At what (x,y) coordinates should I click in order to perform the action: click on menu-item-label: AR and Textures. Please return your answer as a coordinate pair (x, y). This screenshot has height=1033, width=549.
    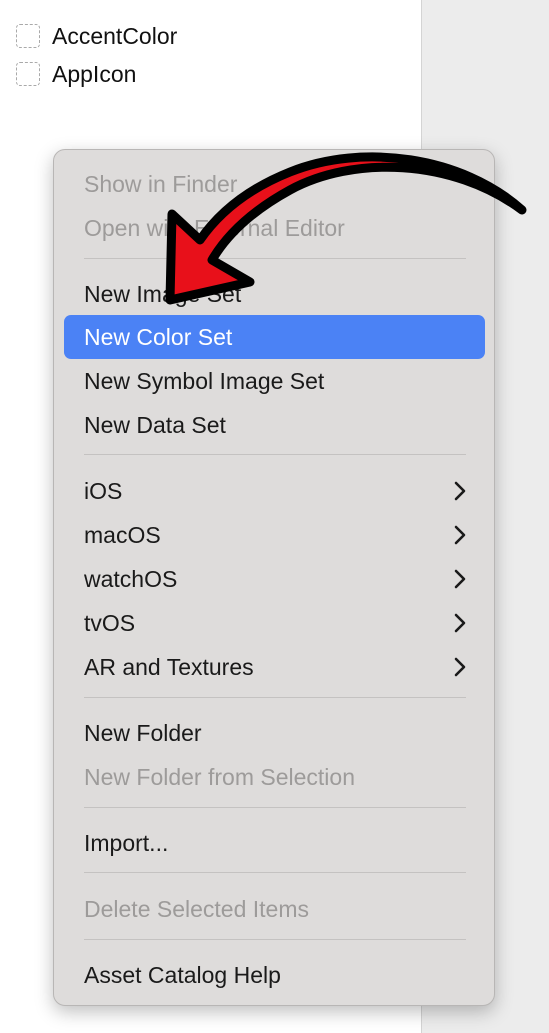
    Looking at the image, I should click on (169, 666).